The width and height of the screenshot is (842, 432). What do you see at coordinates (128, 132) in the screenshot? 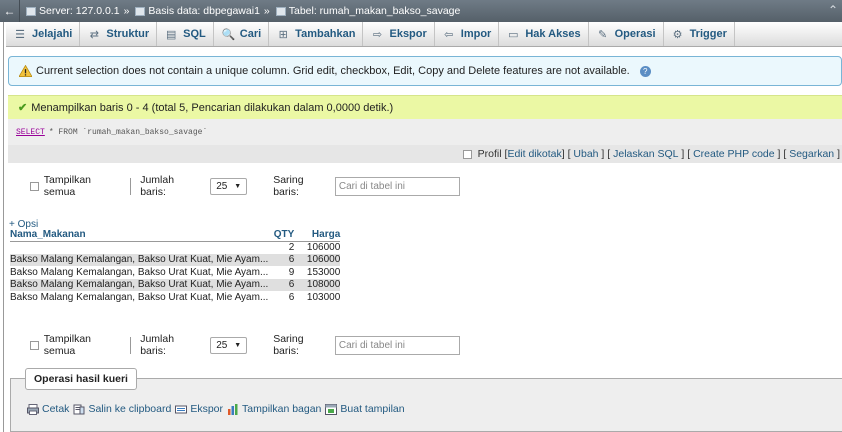
I see `sql-rest: * FROM `rumah_makan_bakso_savage`` at bounding box center [128, 132].